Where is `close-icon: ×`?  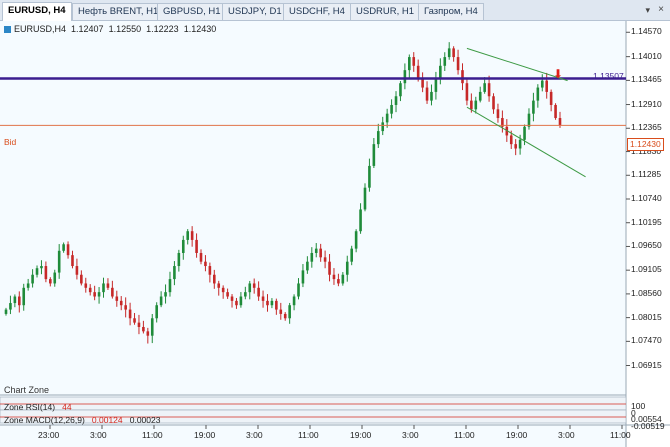 close-icon: × is located at coordinates (661, 9).